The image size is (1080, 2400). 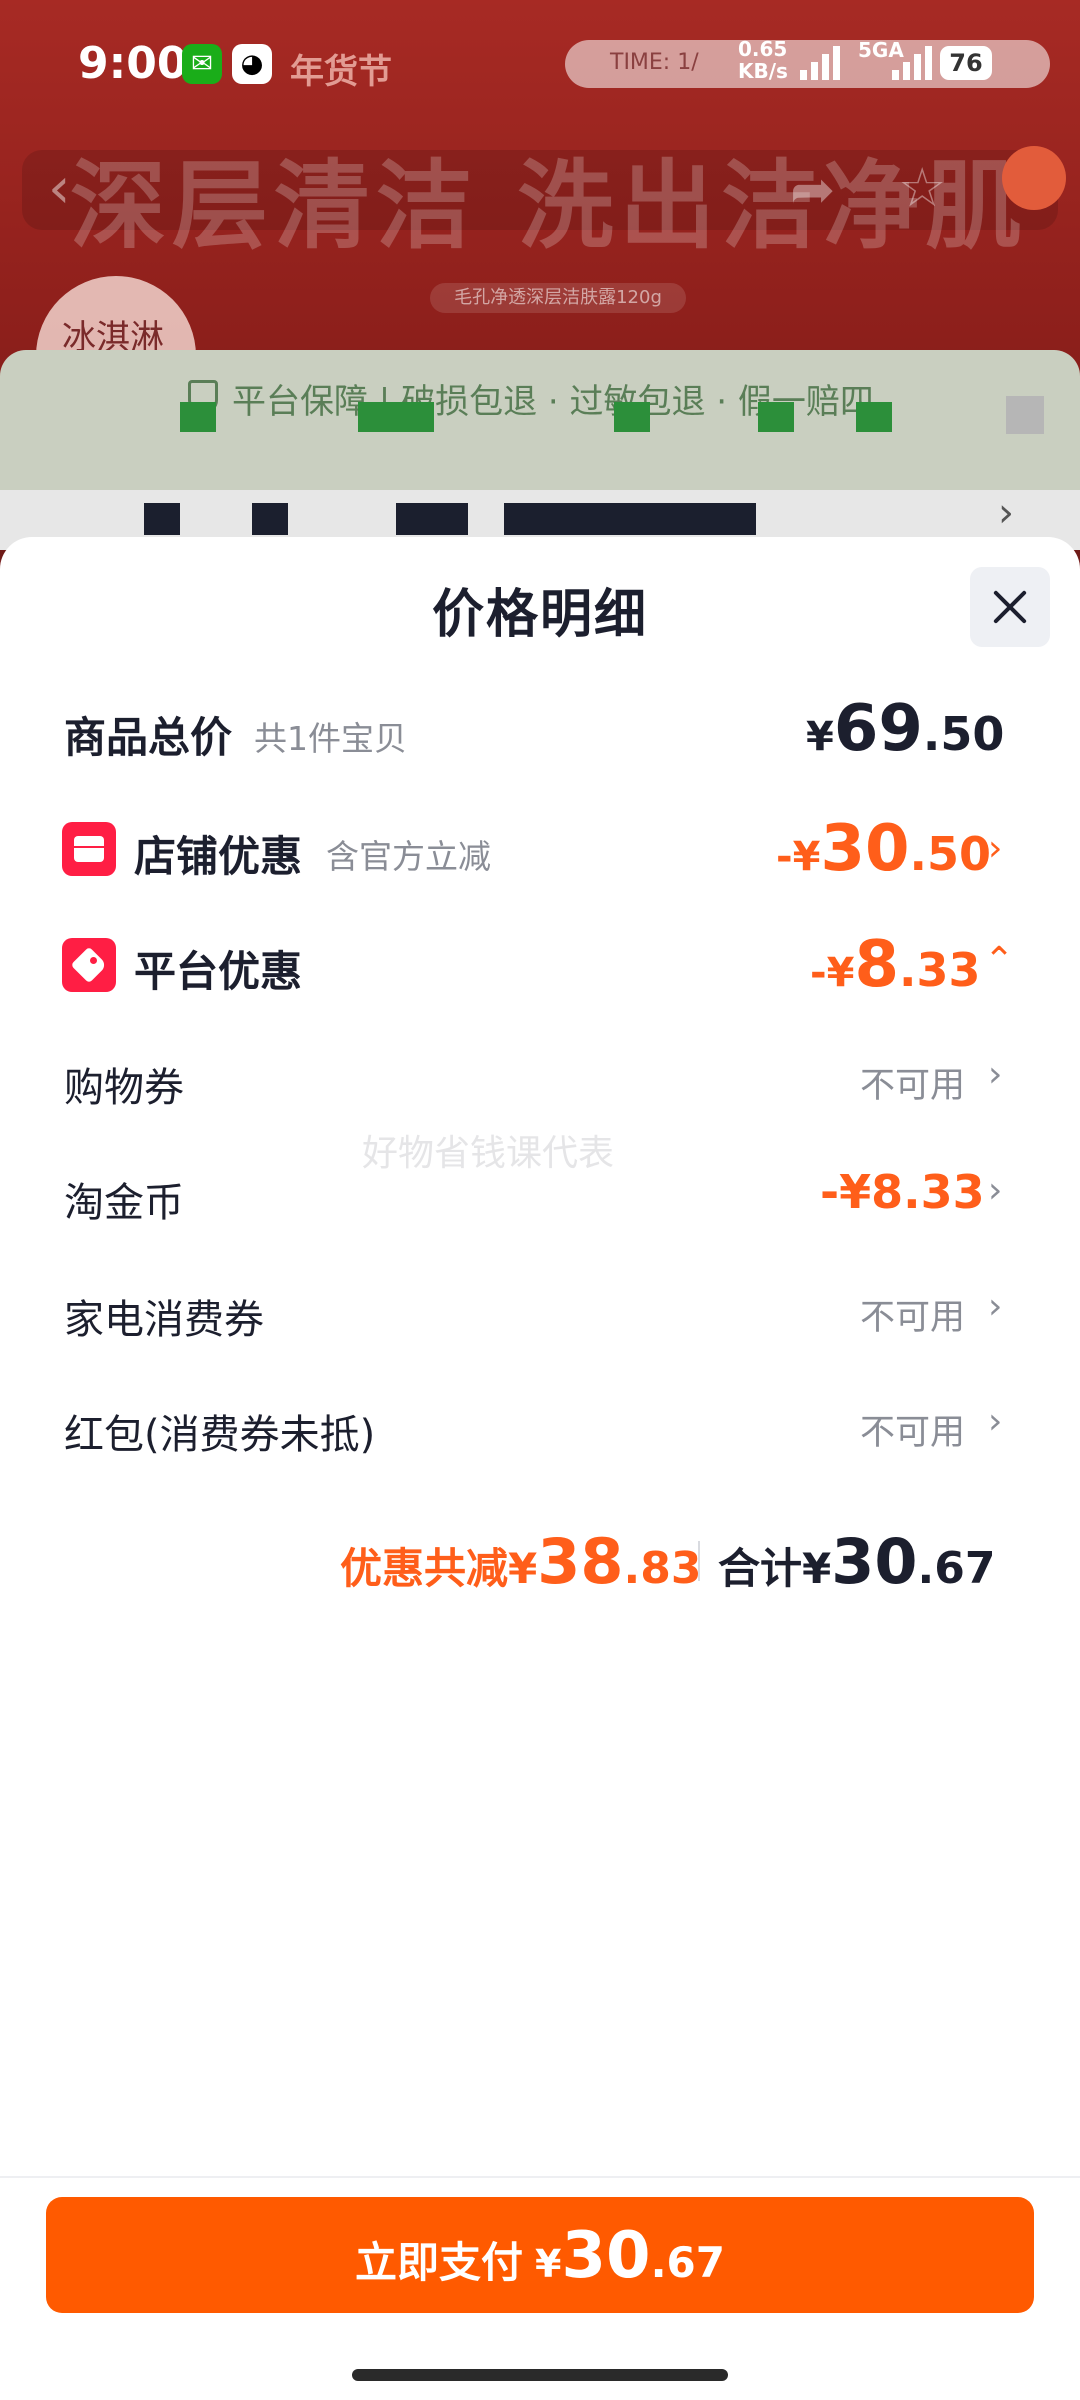 What do you see at coordinates (1034, 178) in the screenshot?
I see `message-icon` at bounding box center [1034, 178].